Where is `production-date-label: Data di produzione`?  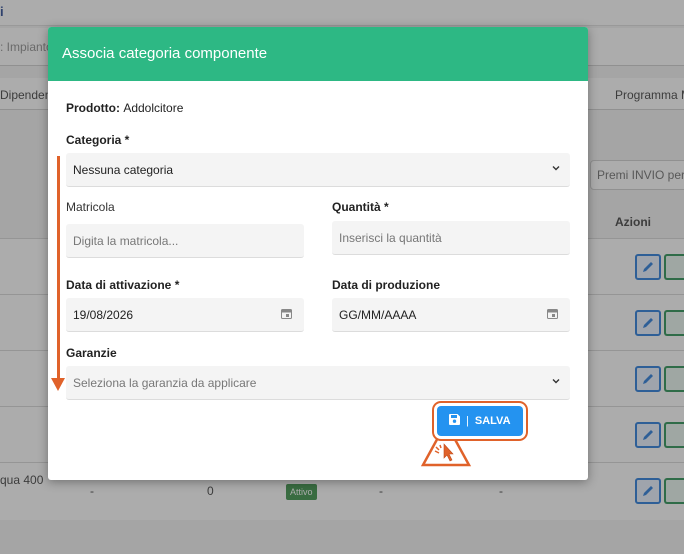
production-date-label: Data di produzione is located at coordinates (386, 285).